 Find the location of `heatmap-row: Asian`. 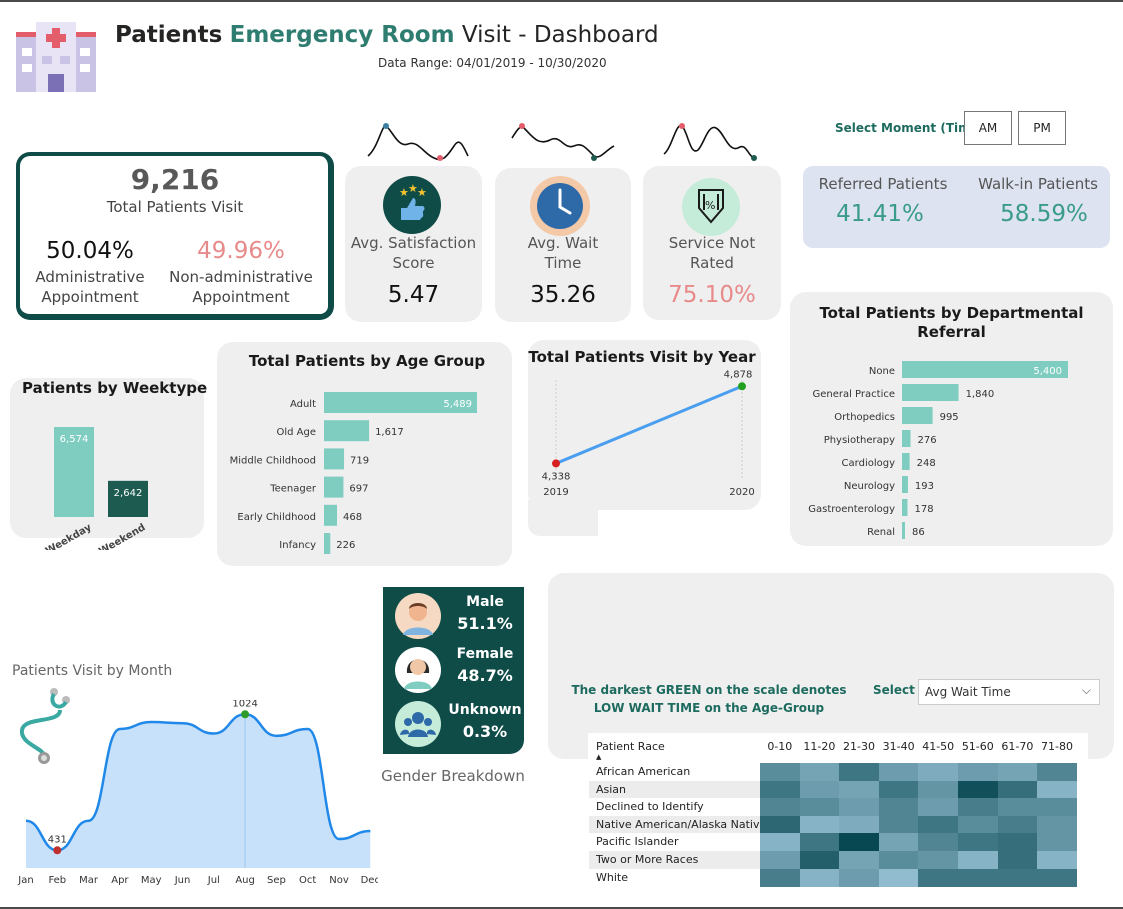

heatmap-row: Asian is located at coordinates (833, 789).